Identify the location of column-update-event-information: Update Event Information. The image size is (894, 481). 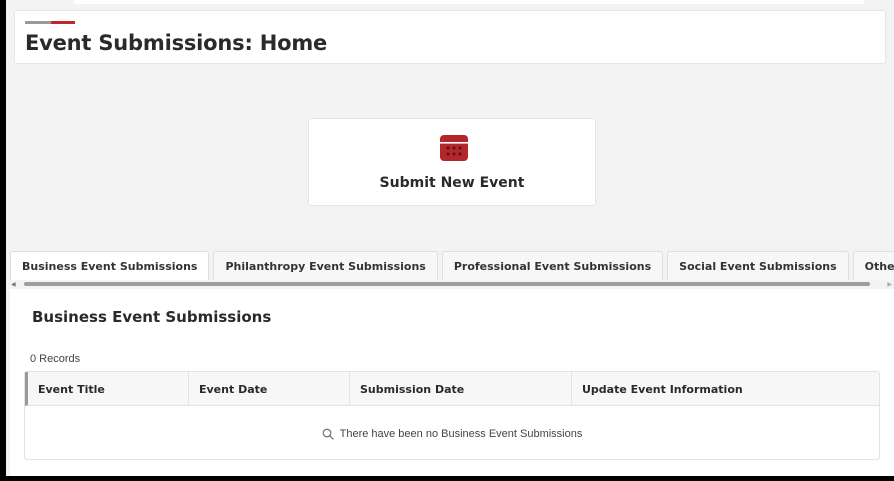
(726, 389).